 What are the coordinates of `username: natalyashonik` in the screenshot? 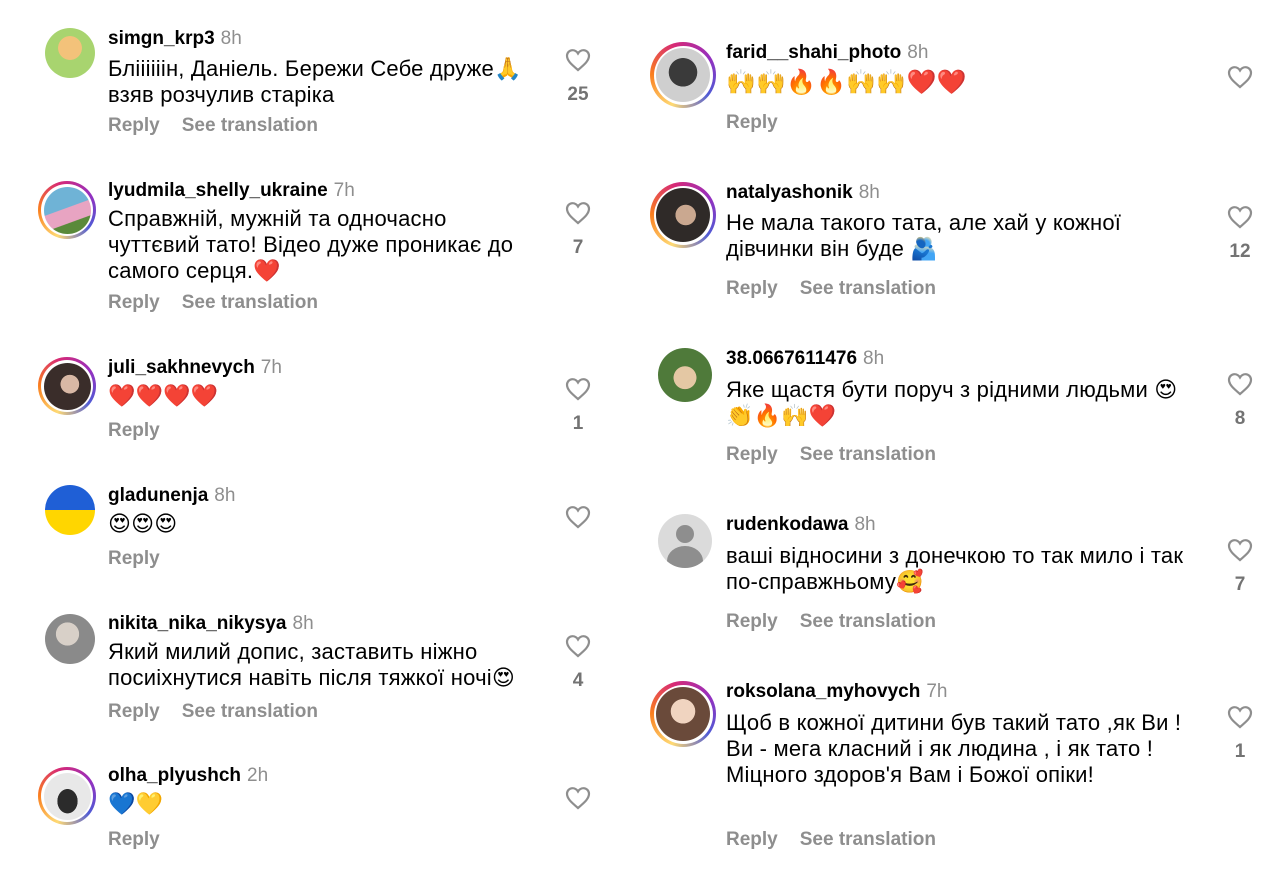 It's located at (789, 192).